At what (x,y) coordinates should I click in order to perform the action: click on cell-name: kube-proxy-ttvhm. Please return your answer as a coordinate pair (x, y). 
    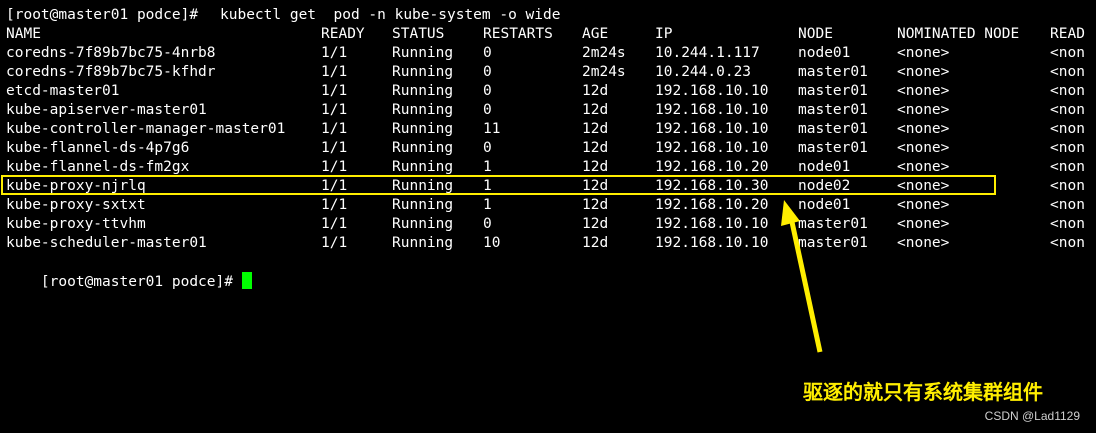
    Looking at the image, I should click on (76, 224).